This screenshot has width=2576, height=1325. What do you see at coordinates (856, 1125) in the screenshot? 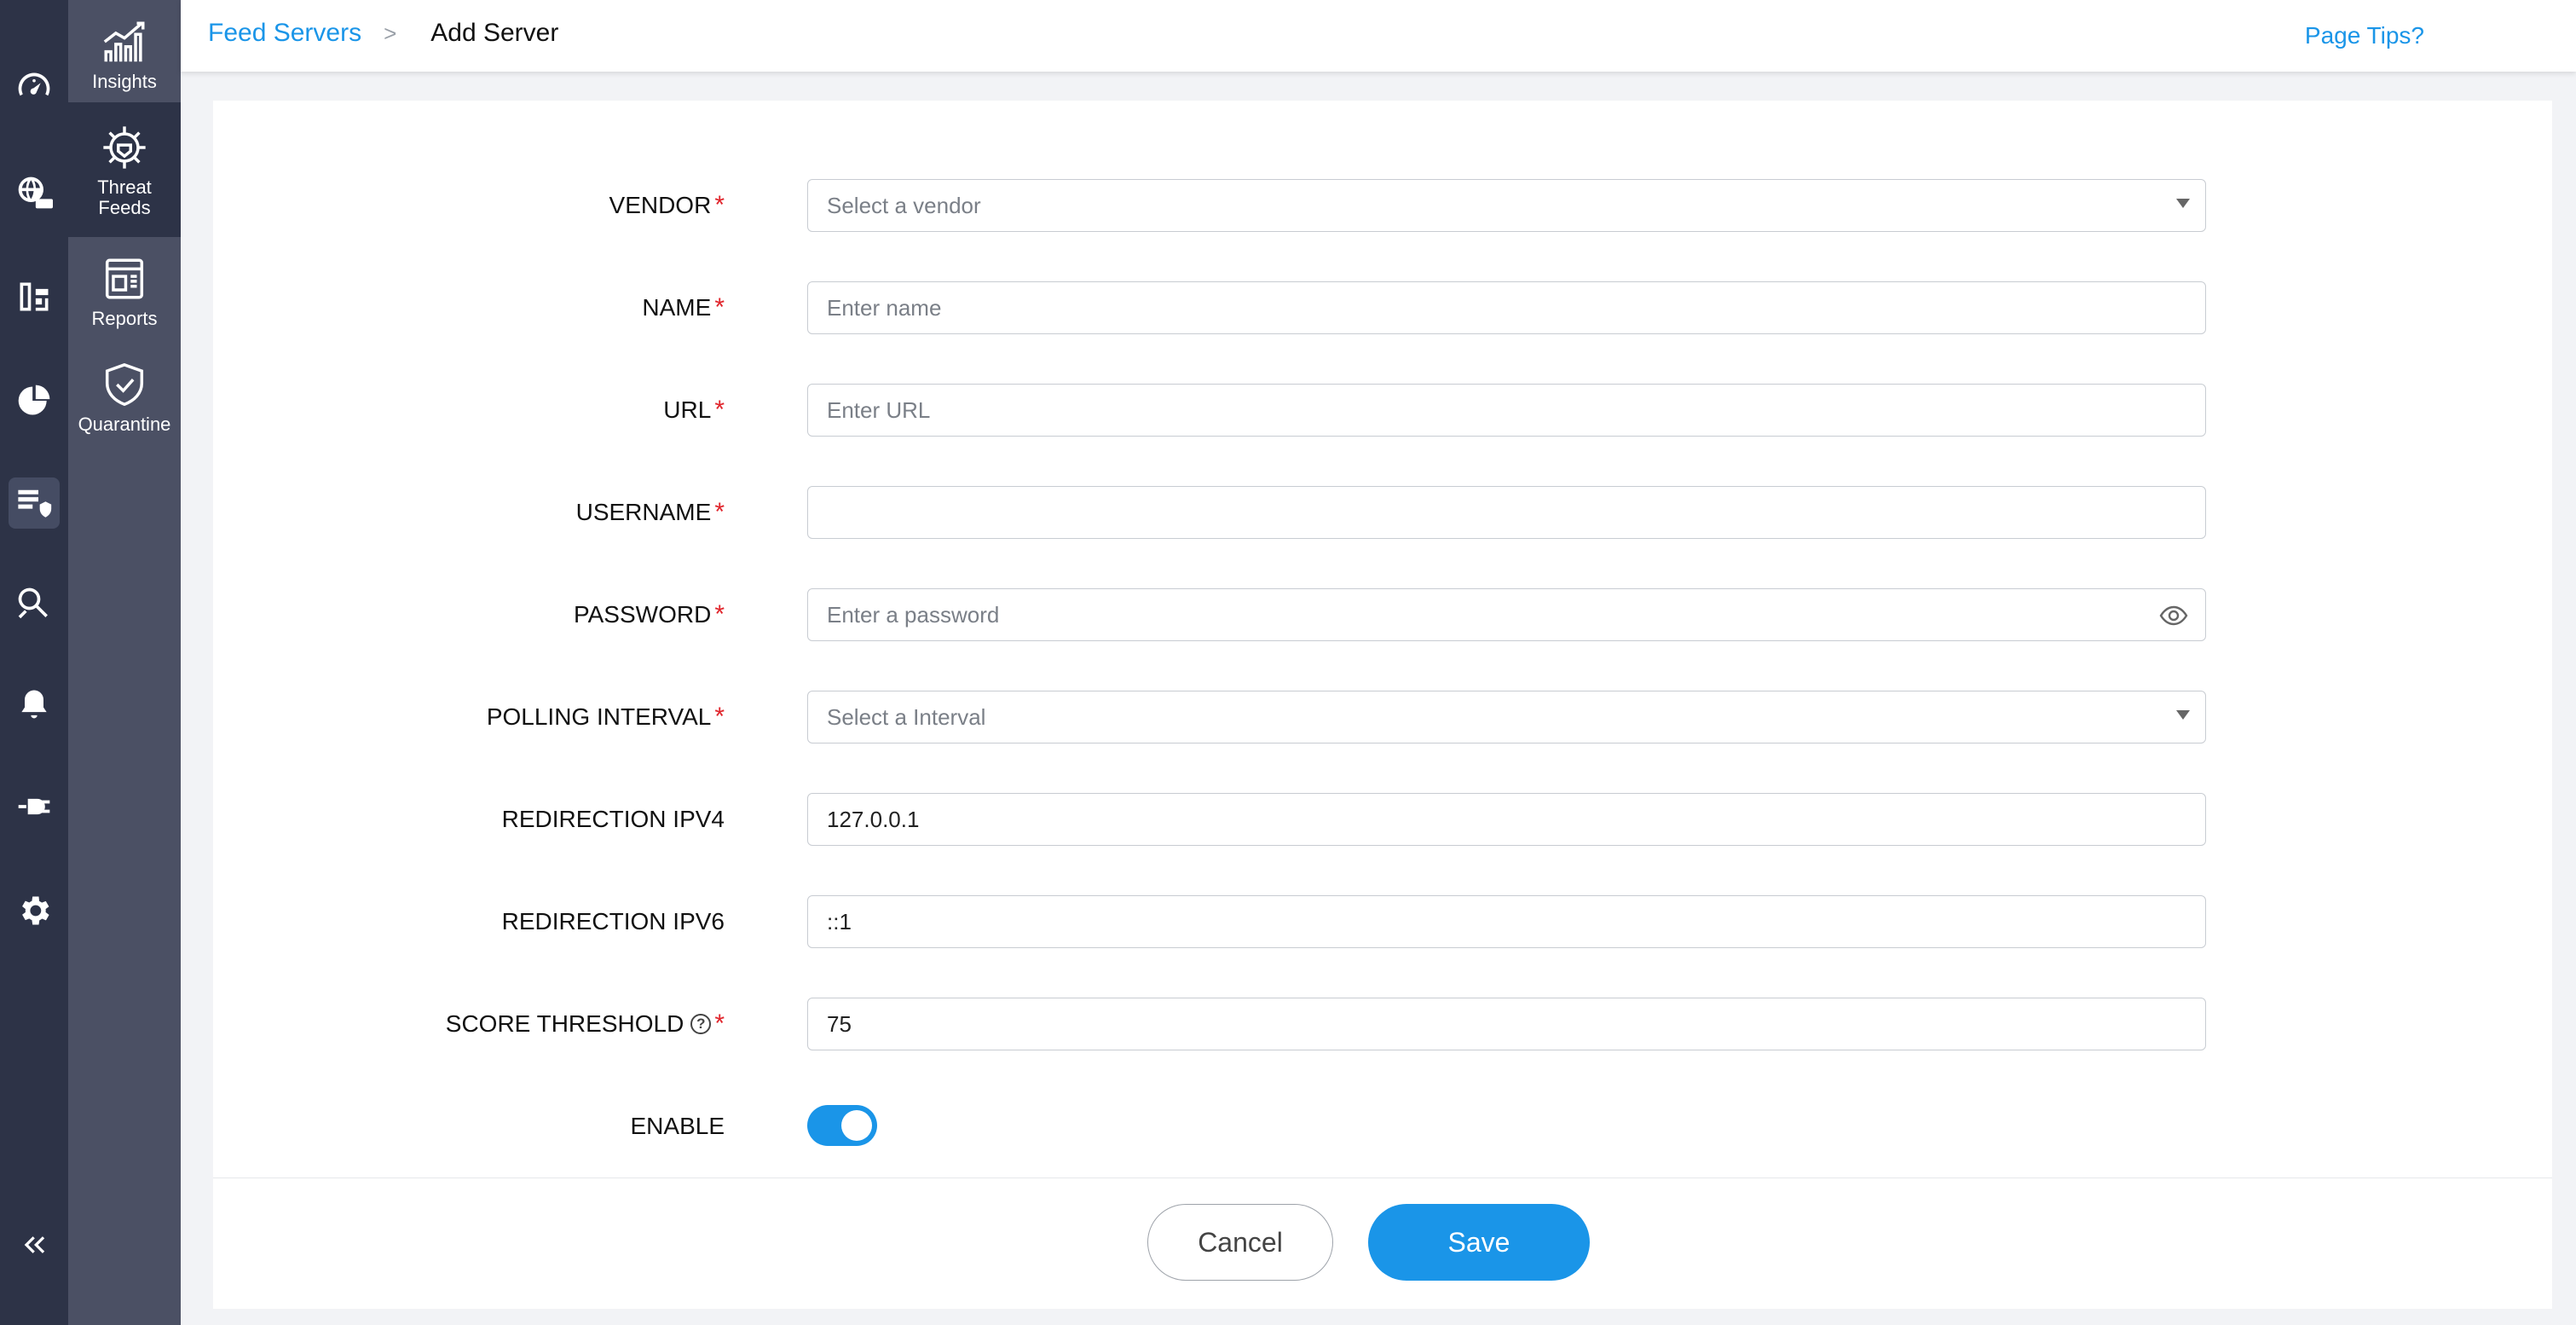
I see `toggle-knob` at bounding box center [856, 1125].